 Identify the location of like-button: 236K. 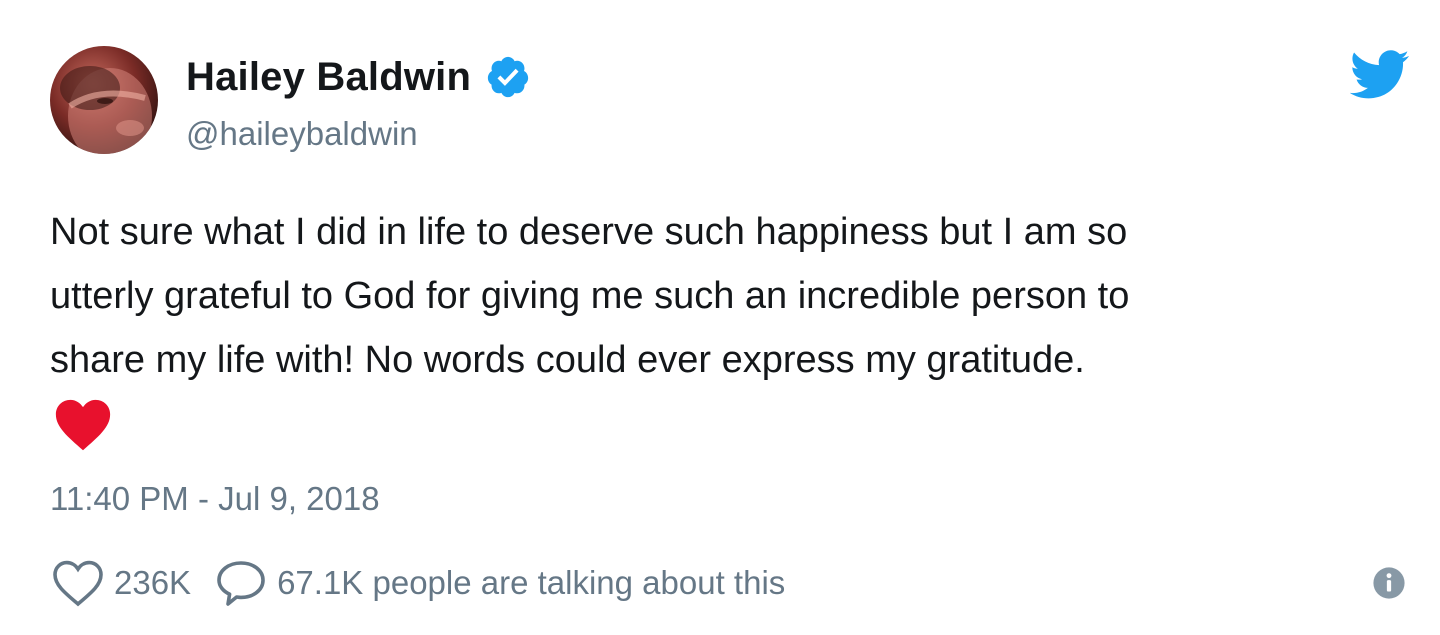
(131, 583).